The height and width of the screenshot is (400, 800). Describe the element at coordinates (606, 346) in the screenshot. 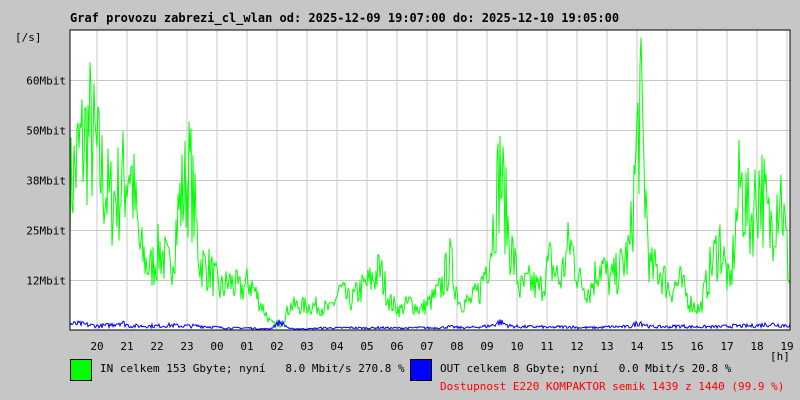

I see `x-tick-label: 13` at that location.